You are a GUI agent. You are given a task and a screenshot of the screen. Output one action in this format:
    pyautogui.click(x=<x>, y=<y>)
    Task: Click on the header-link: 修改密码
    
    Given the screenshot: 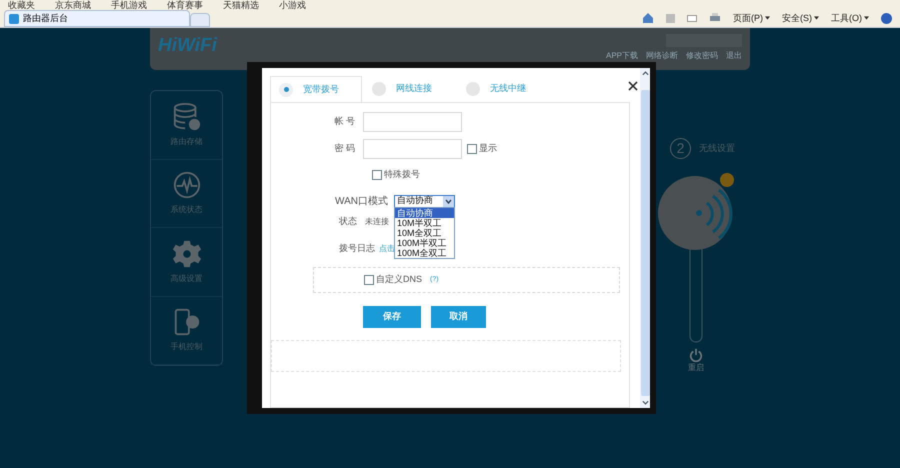 What is the action you would take?
    pyautogui.click(x=702, y=56)
    